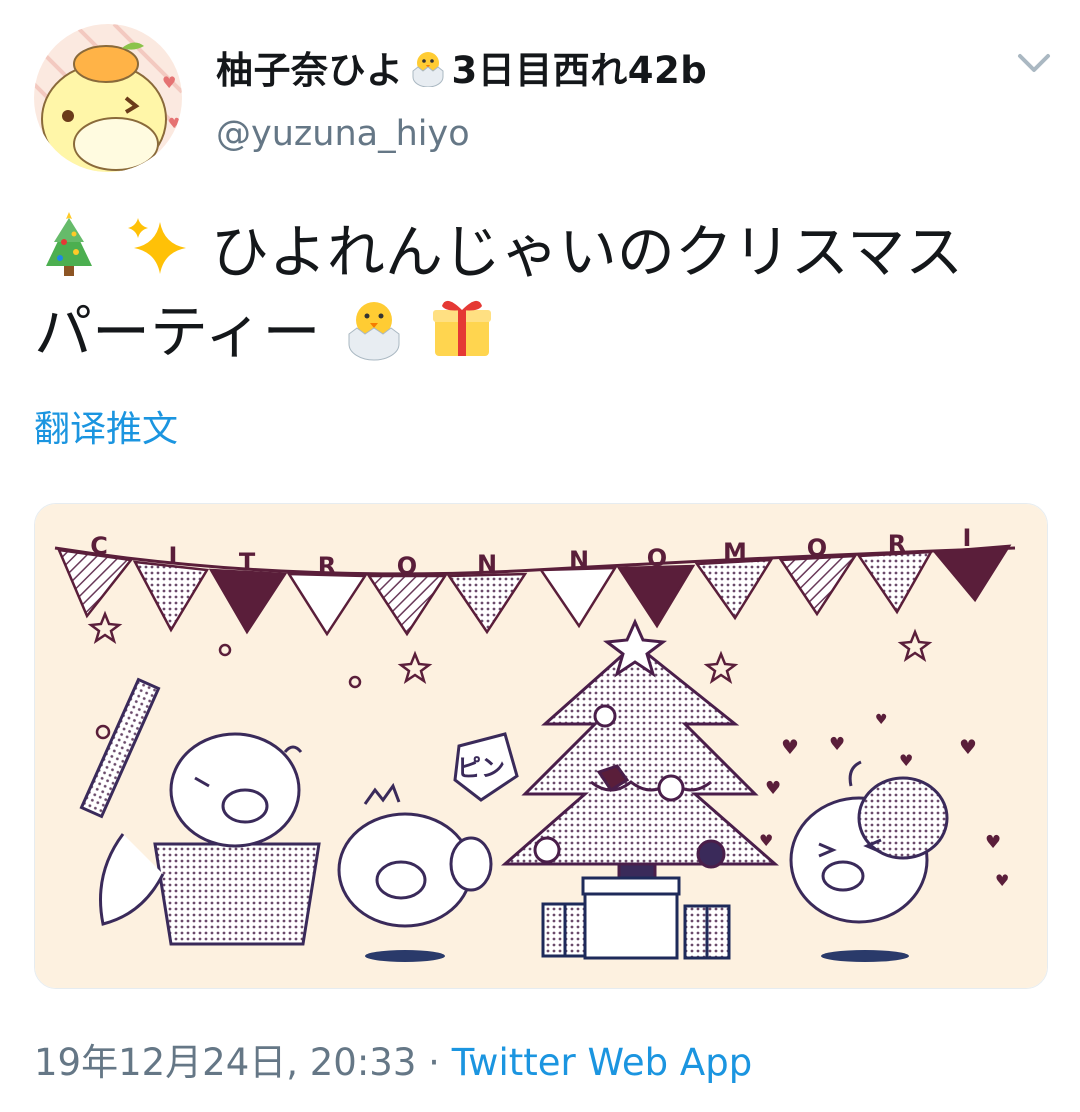 The height and width of the screenshot is (1112, 1080). Describe the element at coordinates (343, 134) in the screenshot. I see `user-handle: @yuzuna_hiyo` at that location.